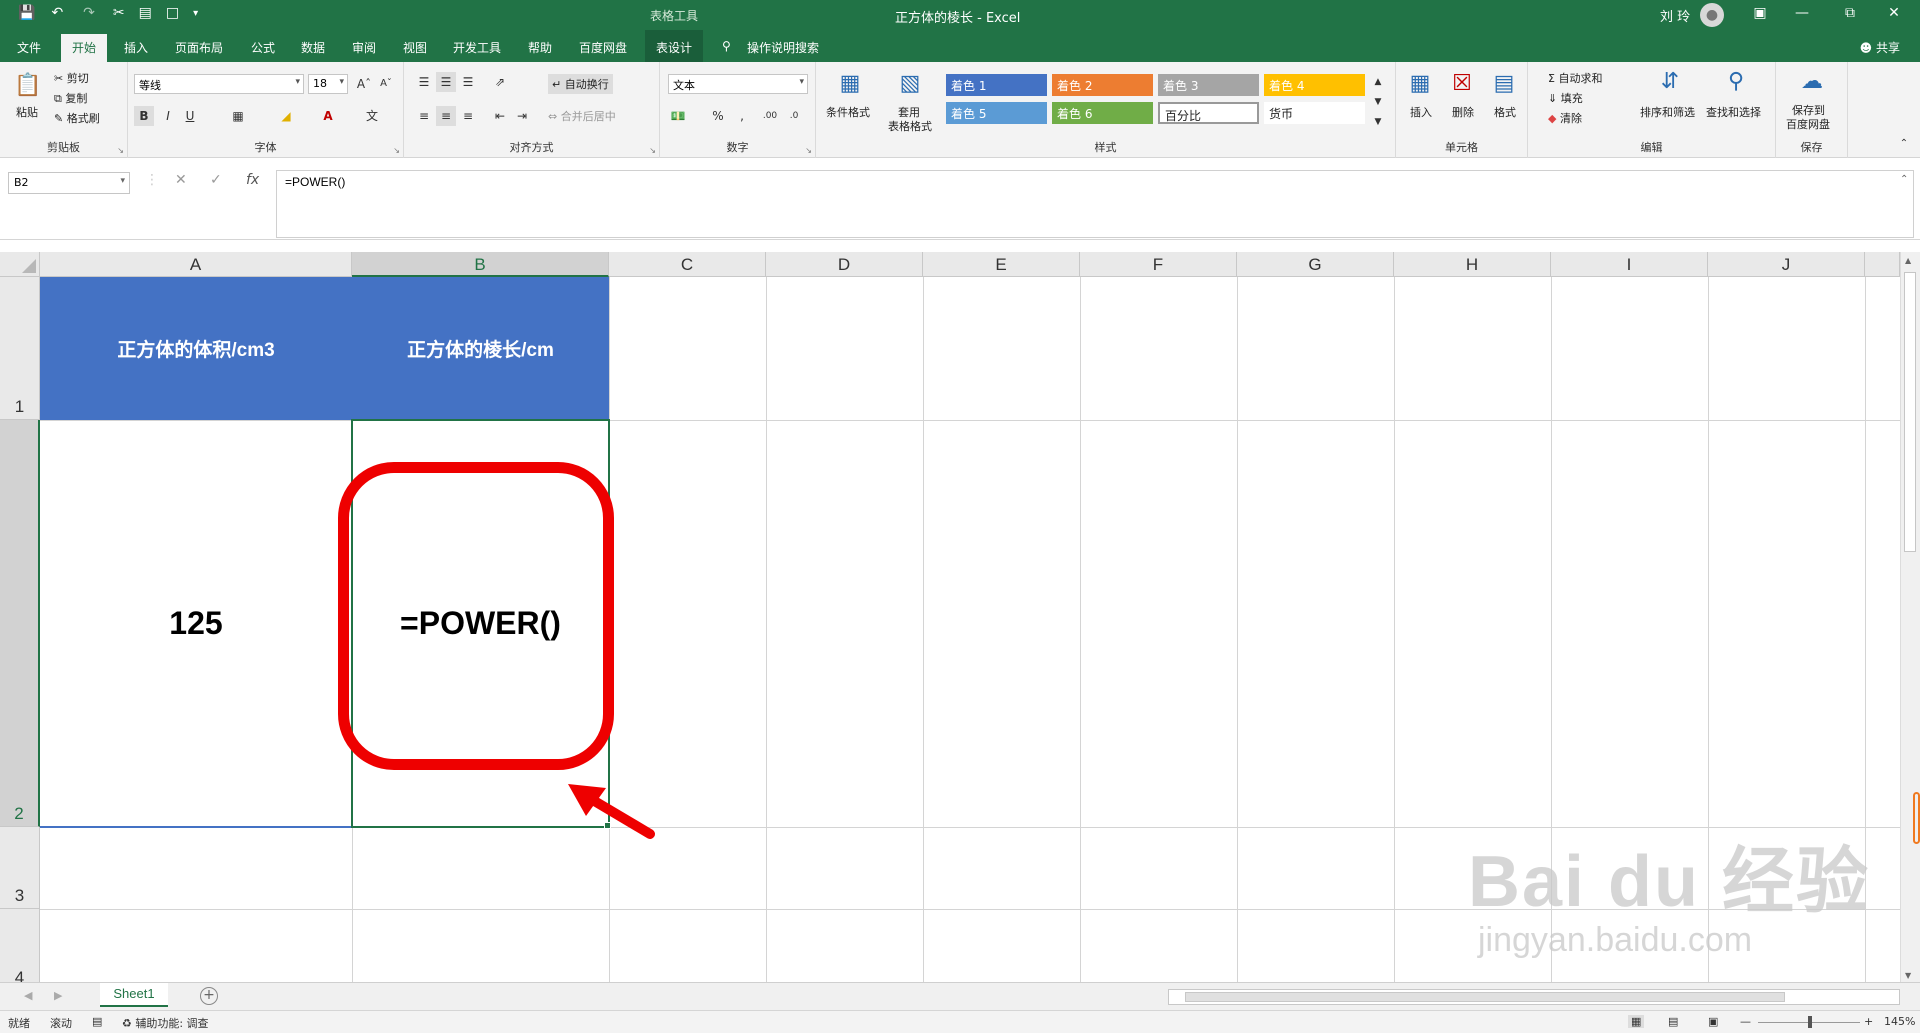  I want to click on style-percent: 百分比, so click(1208, 113).